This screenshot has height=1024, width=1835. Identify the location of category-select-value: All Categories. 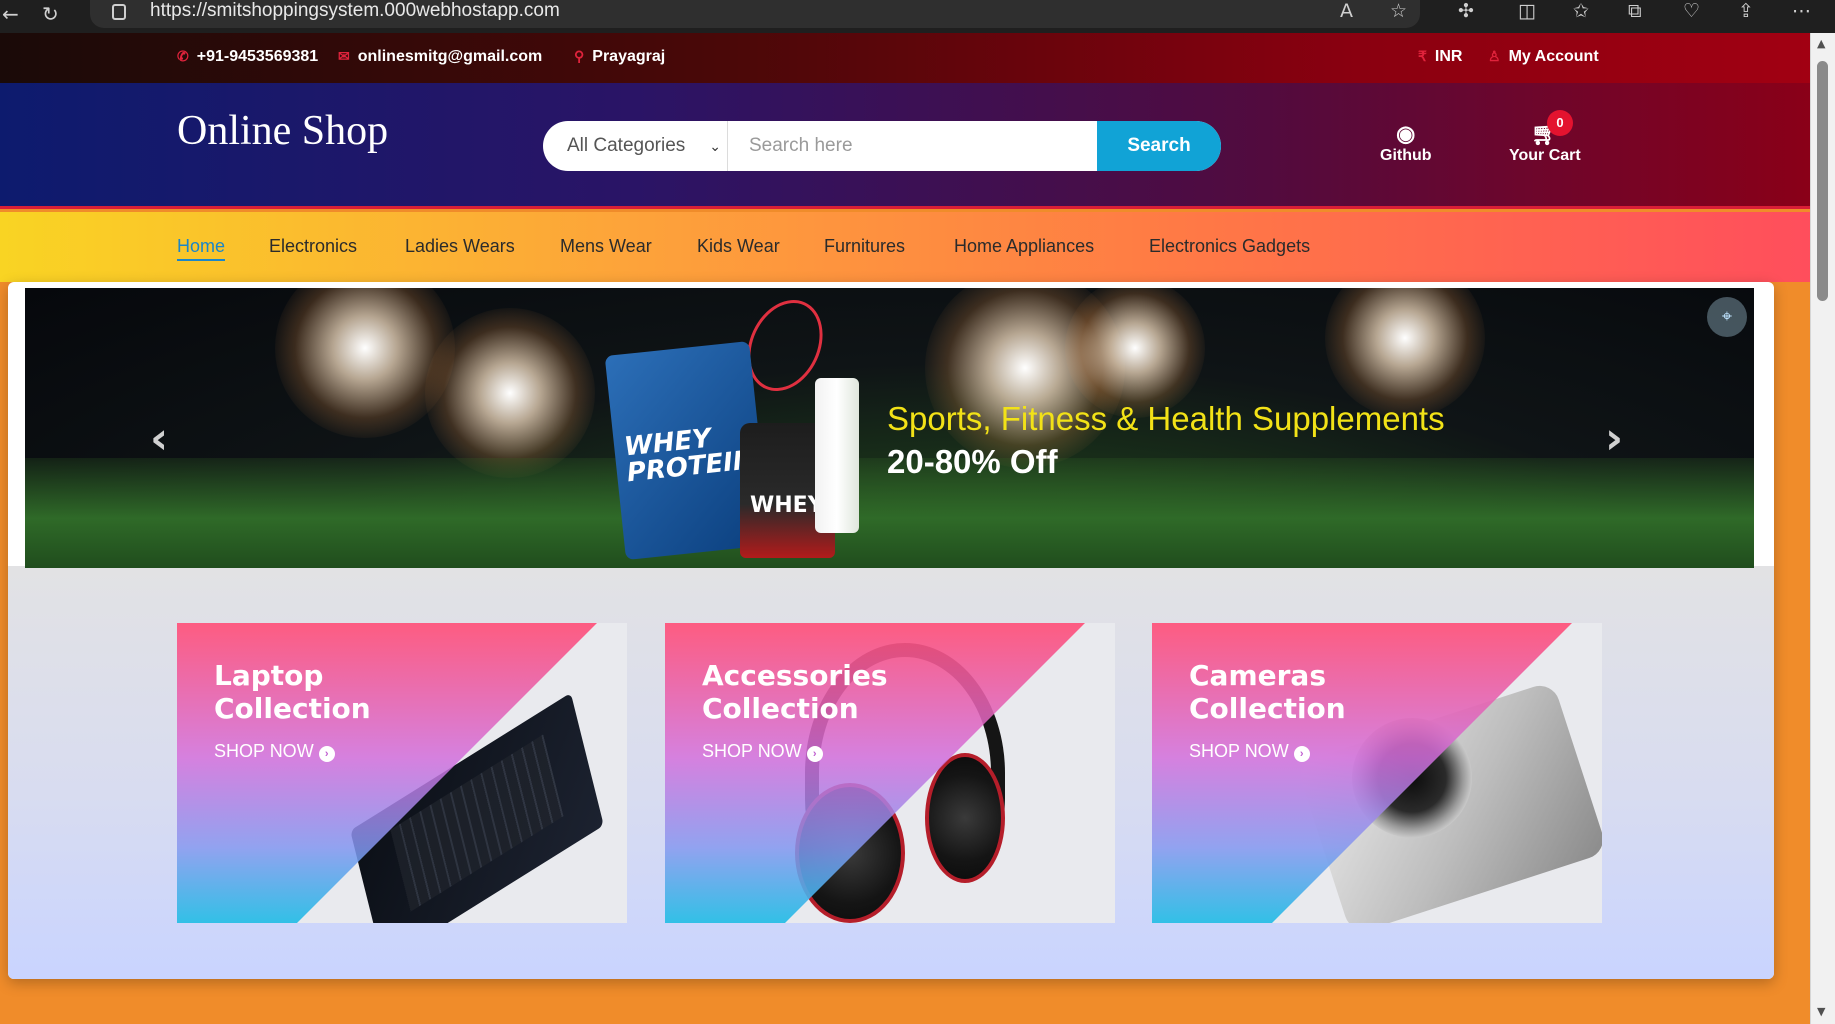
(626, 145).